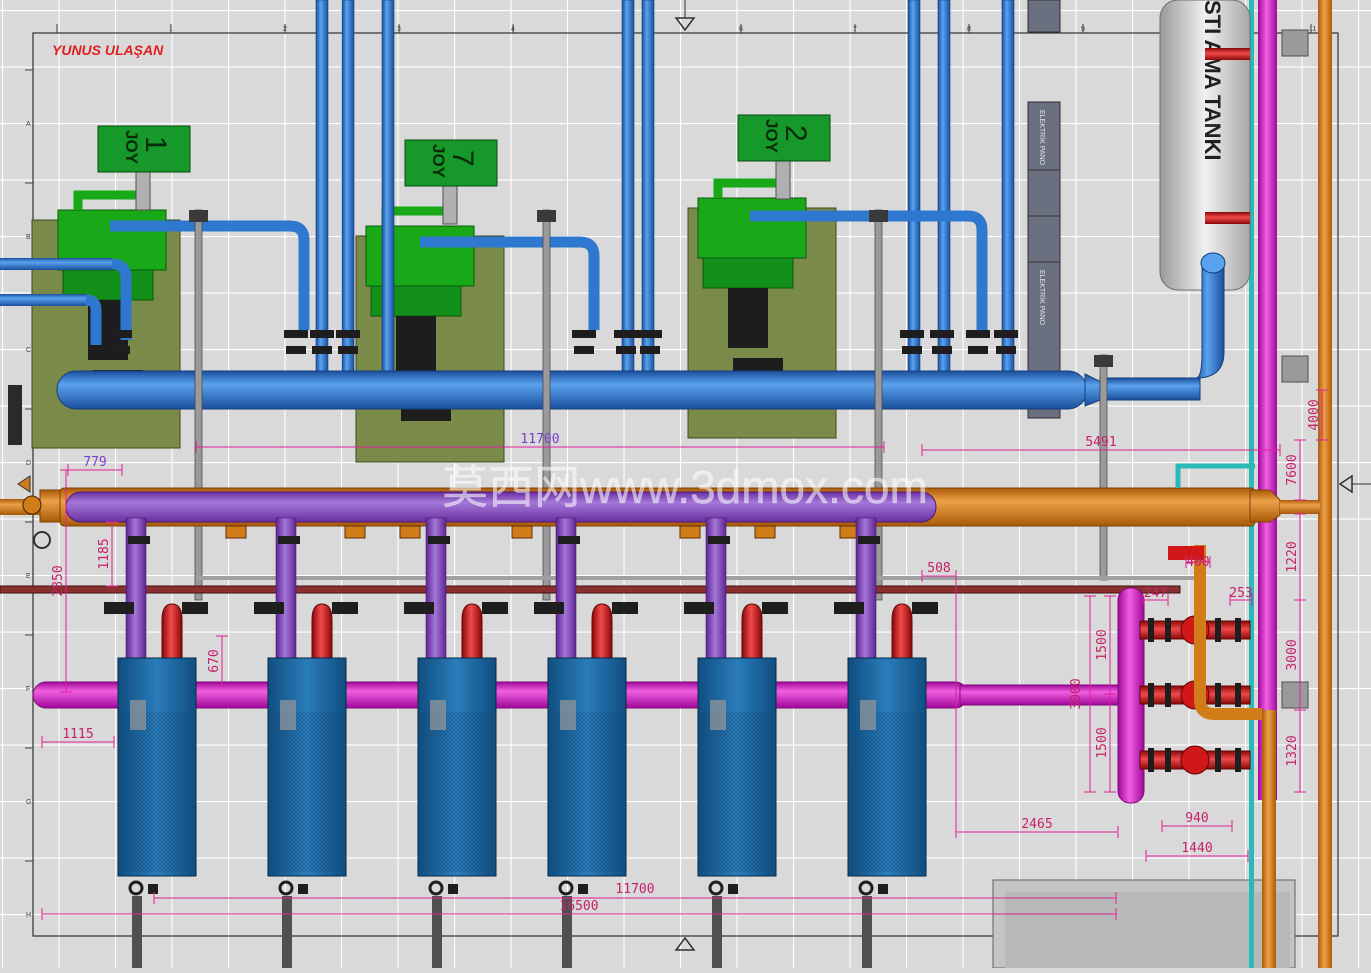 This screenshot has height=973, width=1371. Describe the element at coordinates (1212, 80) in the screenshot. I see `tank-label: STI AMA TANKI` at that location.